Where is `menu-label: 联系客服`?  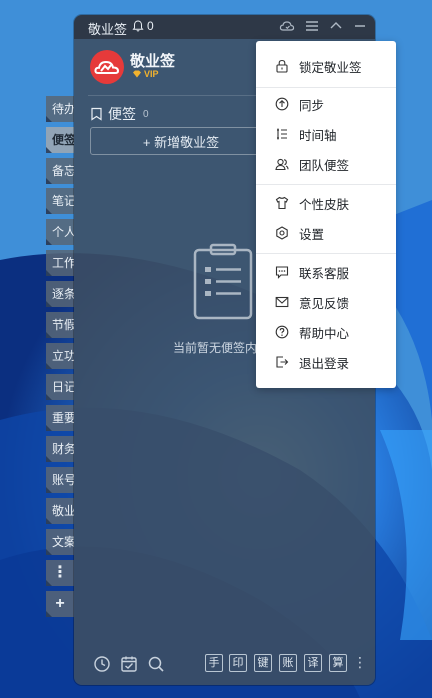
menu-label: 联系客服 is located at coordinates (324, 273).